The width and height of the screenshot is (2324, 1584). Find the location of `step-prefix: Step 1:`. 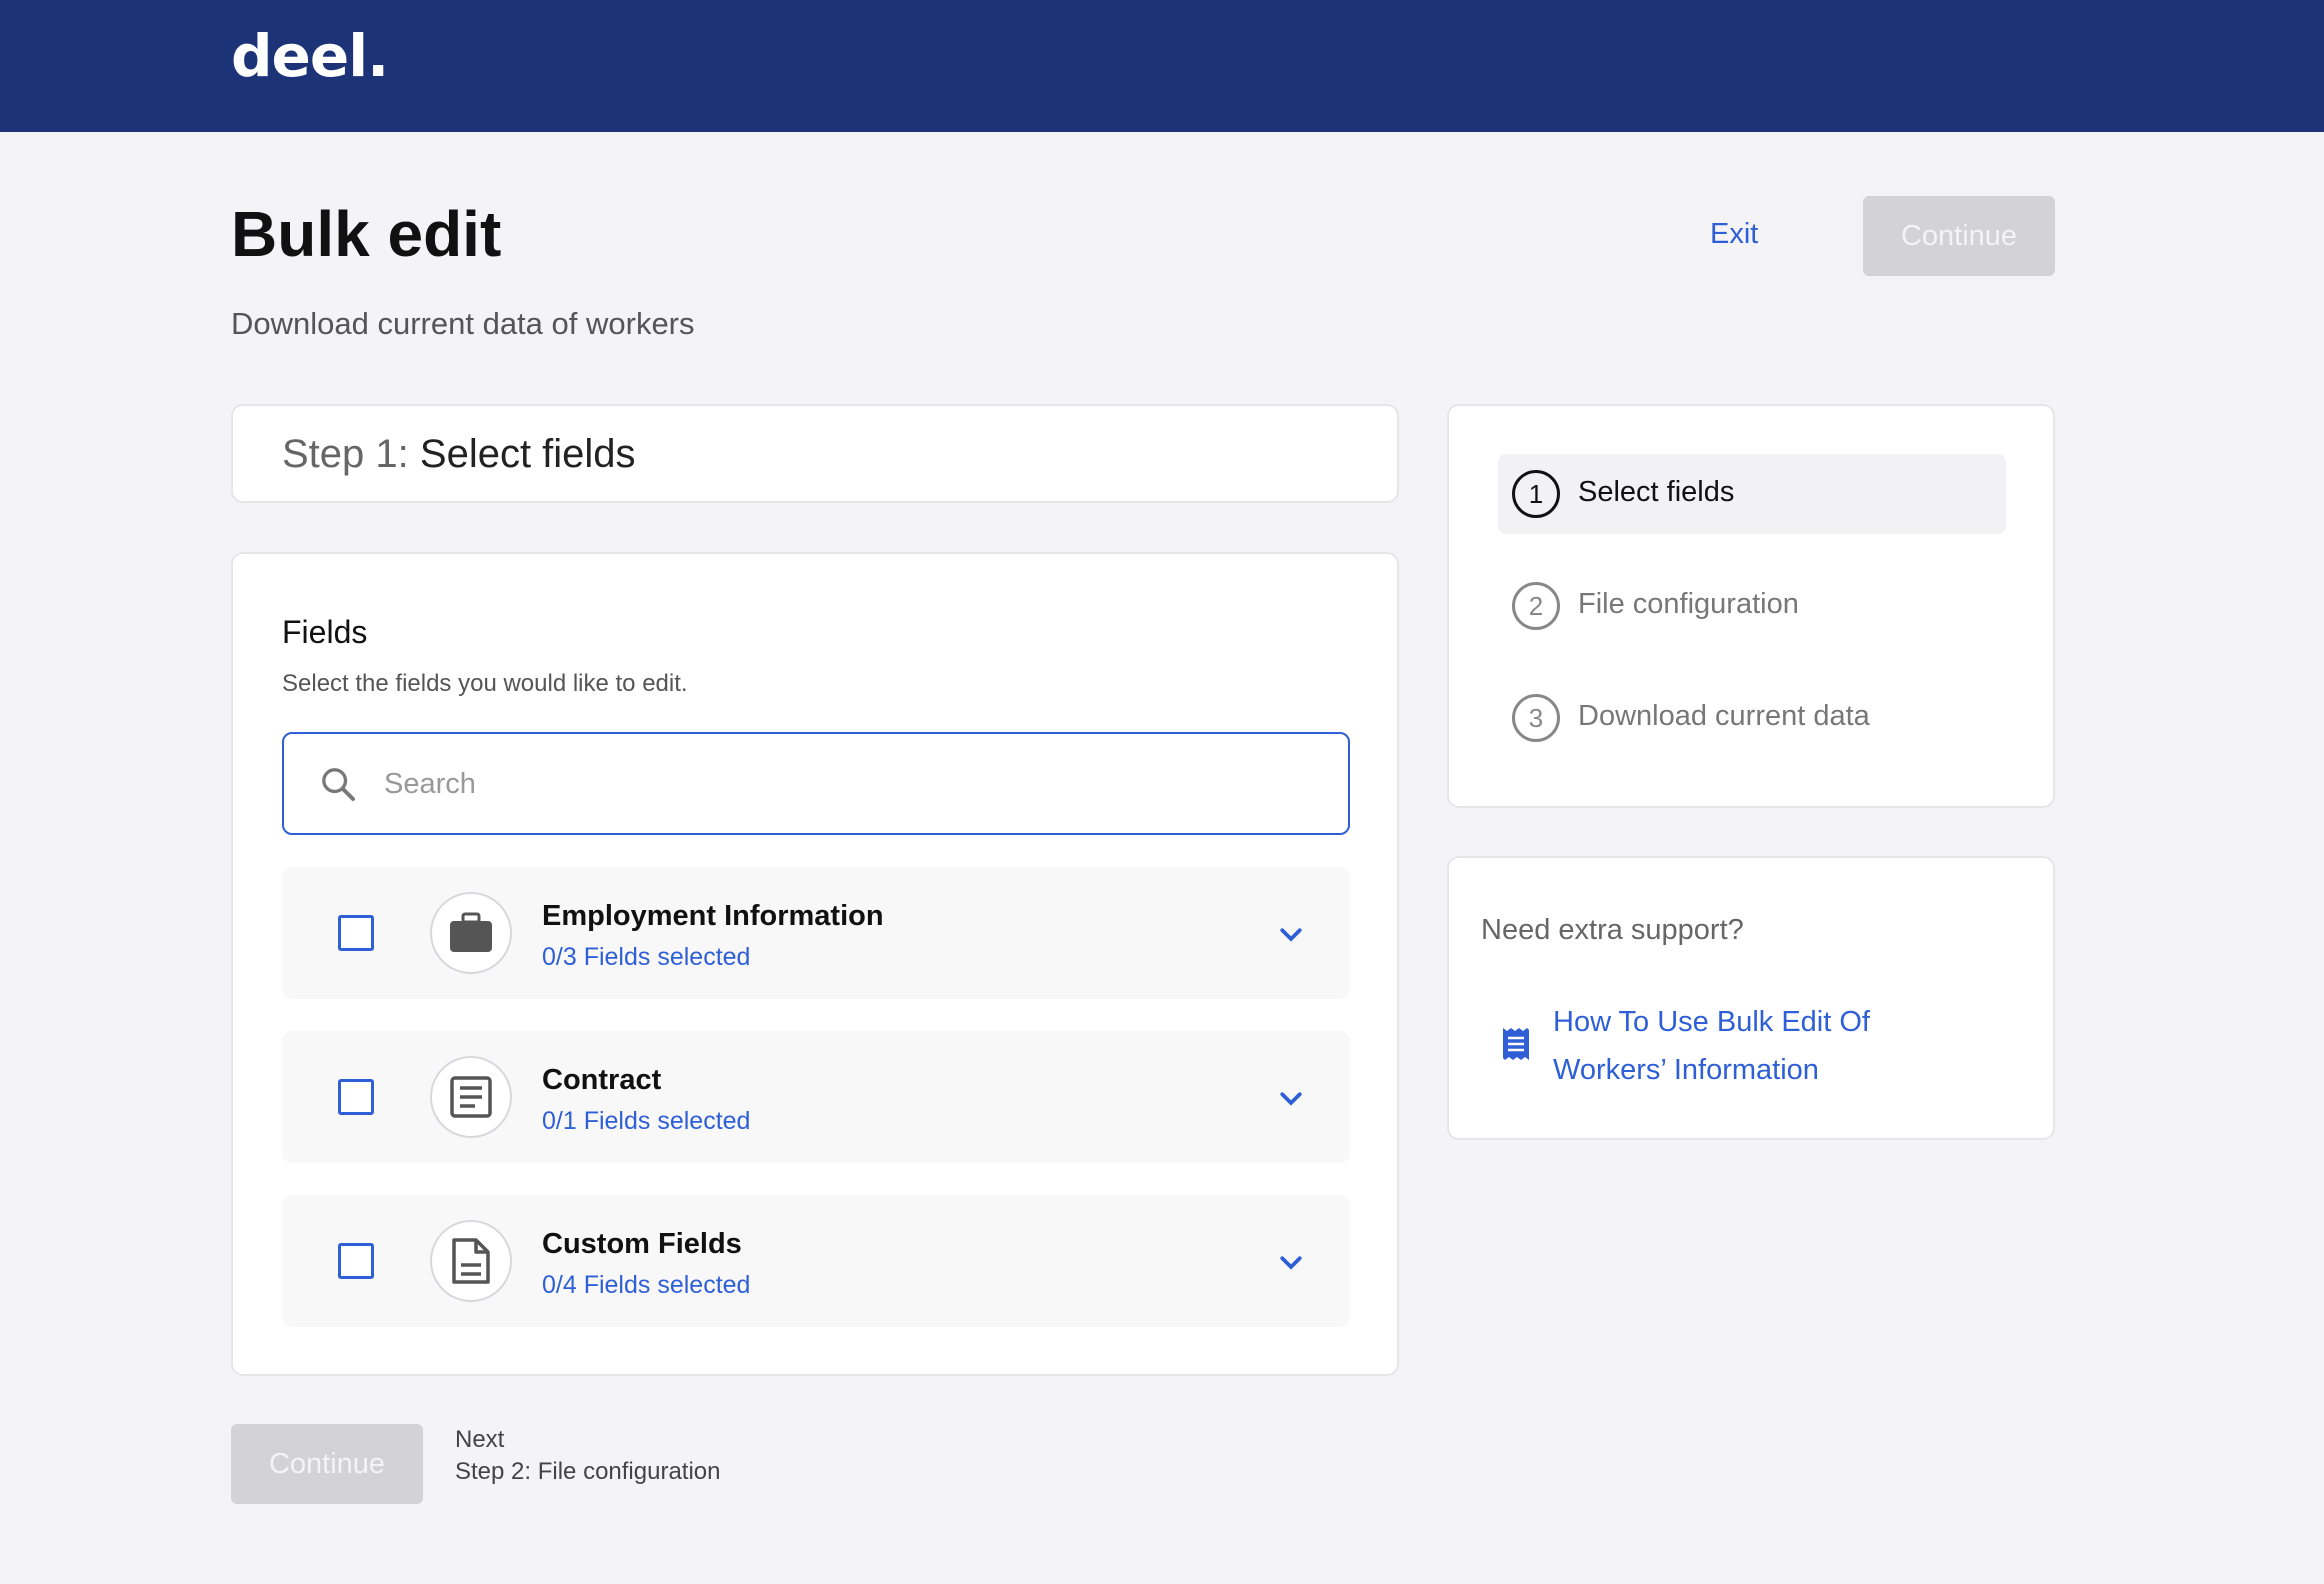

step-prefix: Step 1: is located at coordinates (345, 454).